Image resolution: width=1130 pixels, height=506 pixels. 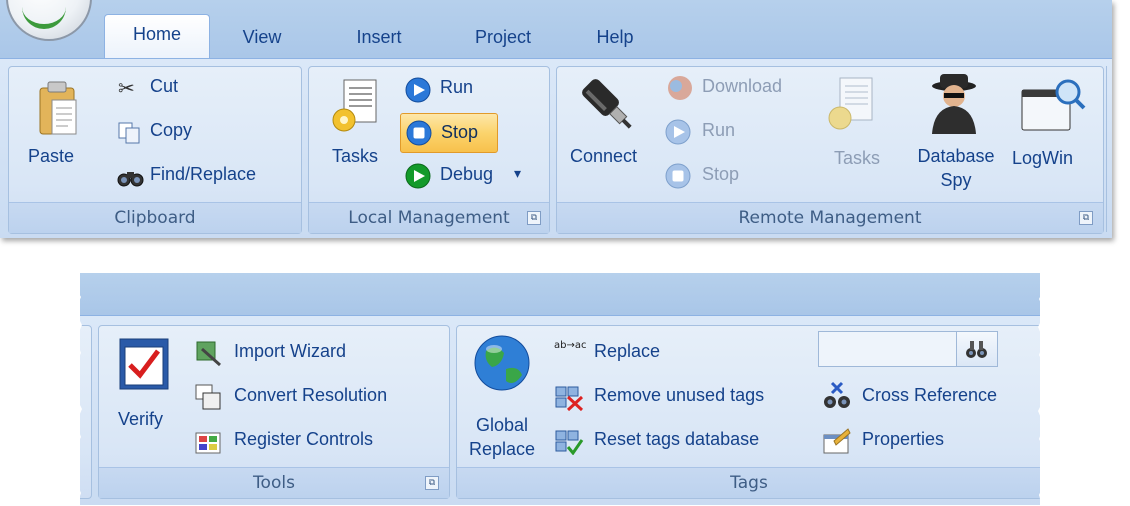 I want to click on tasks-button-local: Tasks, so click(x=361, y=133).